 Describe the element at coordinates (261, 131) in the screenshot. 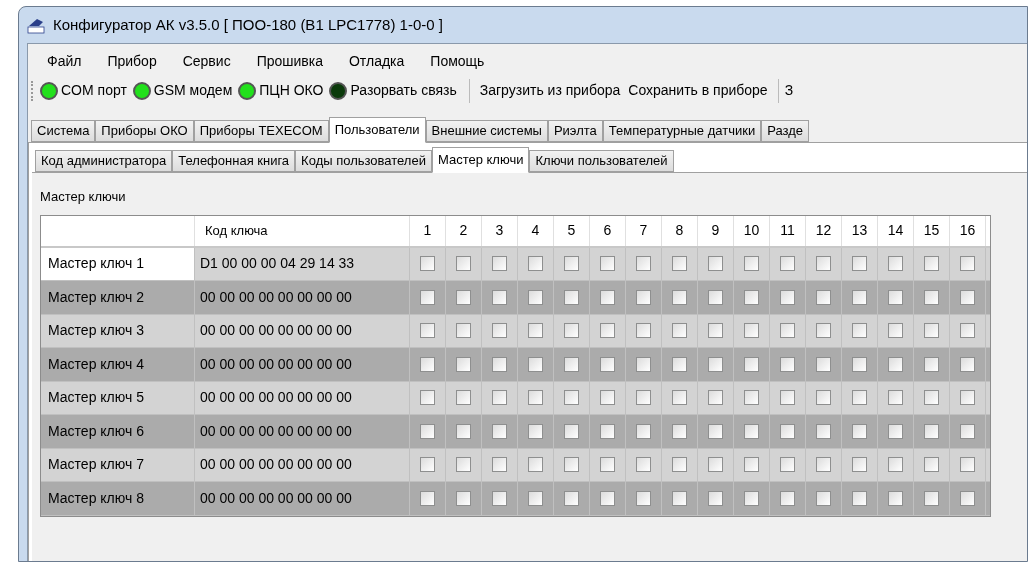

I see `tab: Приборы TEXECOM` at that location.